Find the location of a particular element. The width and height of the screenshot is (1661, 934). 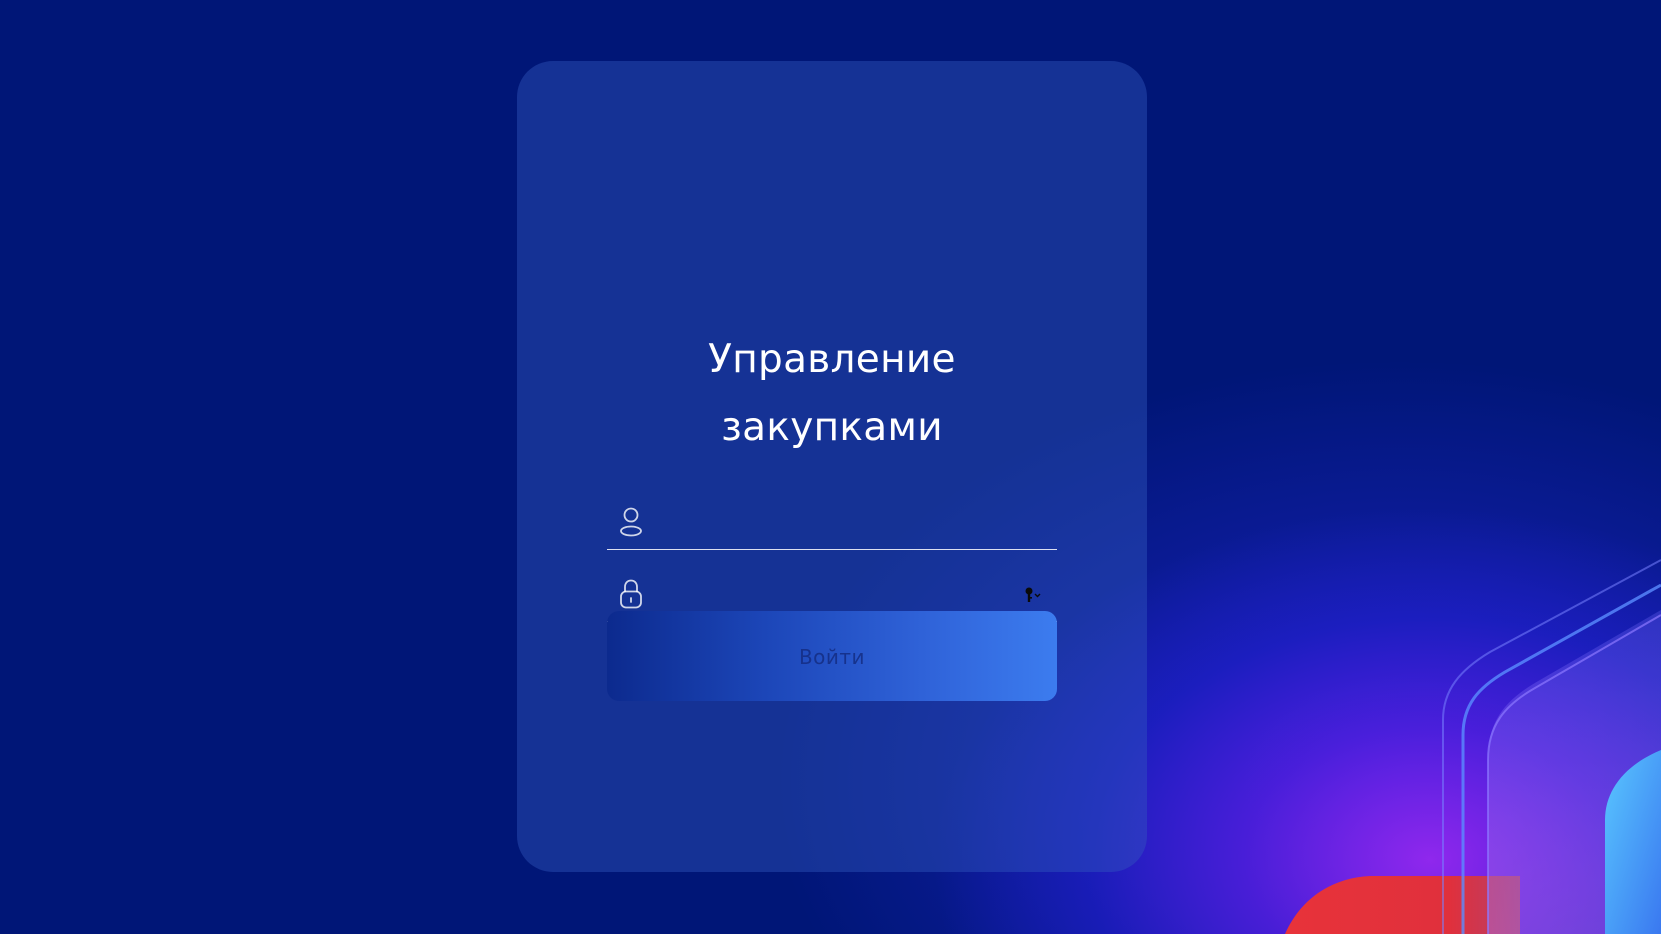

red-decor-shape is located at coordinates (1402, 905).